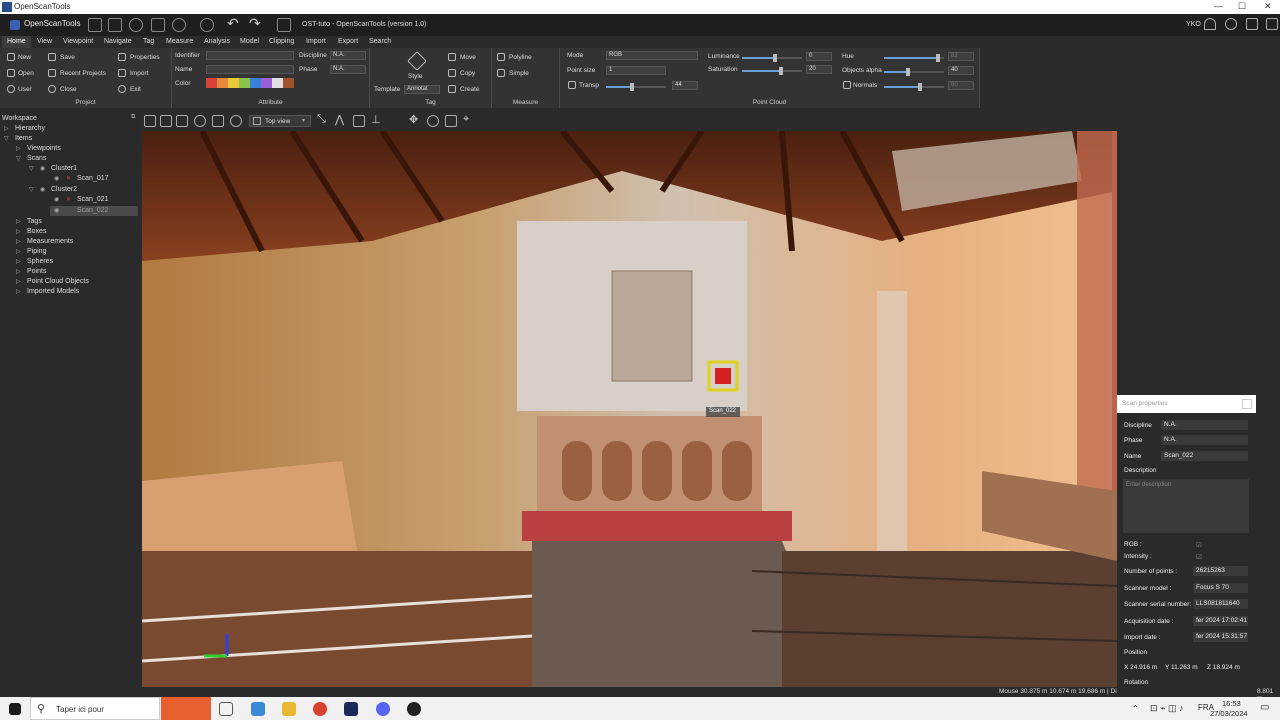 This screenshot has width=1280, height=720. I want to click on keyboard-icon, so click(1252, 24).